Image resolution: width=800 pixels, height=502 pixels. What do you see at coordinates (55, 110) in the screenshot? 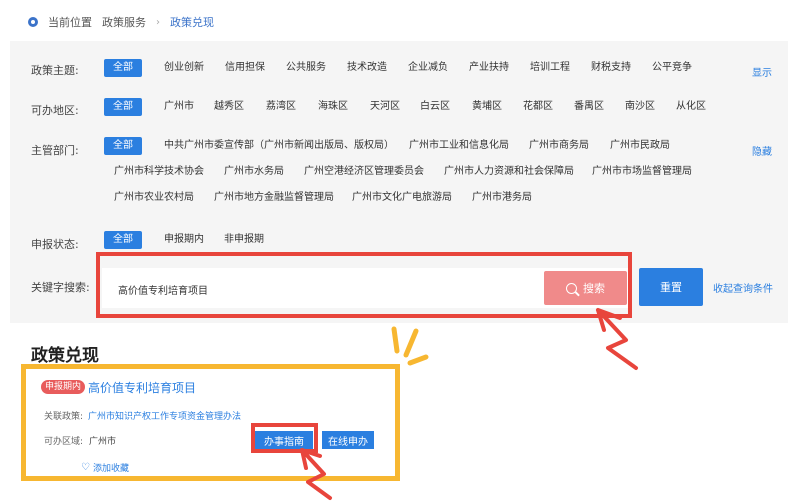
I see `region-label: 可办地区:` at bounding box center [55, 110].